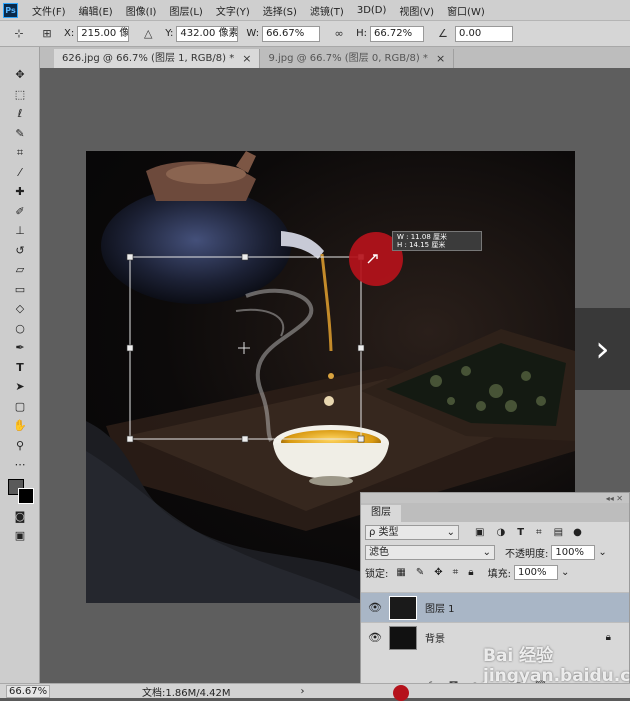 This screenshot has height=701, width=630. Describe the element at coordinates (381, 513) in the screenshot. I see `tab-layers: 图层` at that location.